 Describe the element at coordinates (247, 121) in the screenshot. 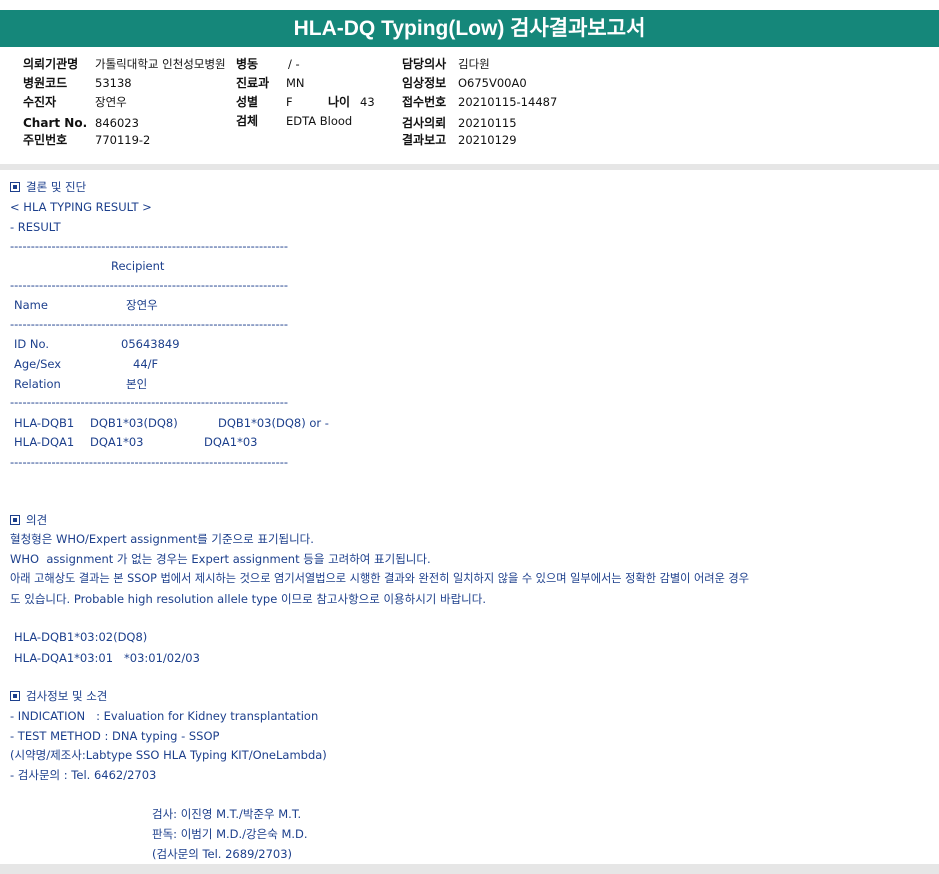

I see `specimen-label: 검체` at that location.